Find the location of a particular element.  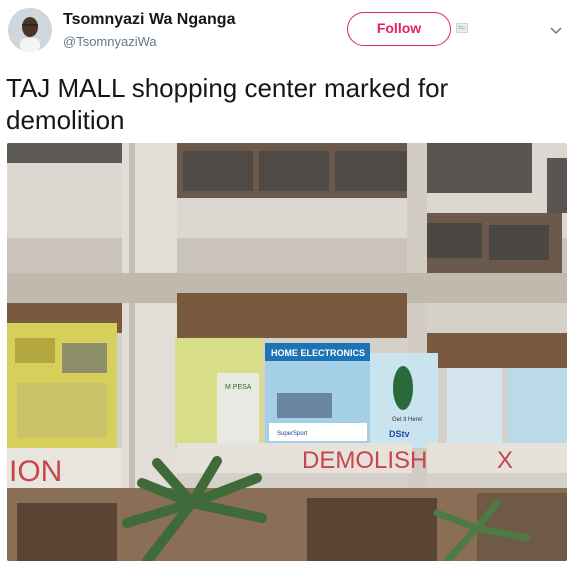

dstv-sign: DStv is located at coordinates (399, 434).